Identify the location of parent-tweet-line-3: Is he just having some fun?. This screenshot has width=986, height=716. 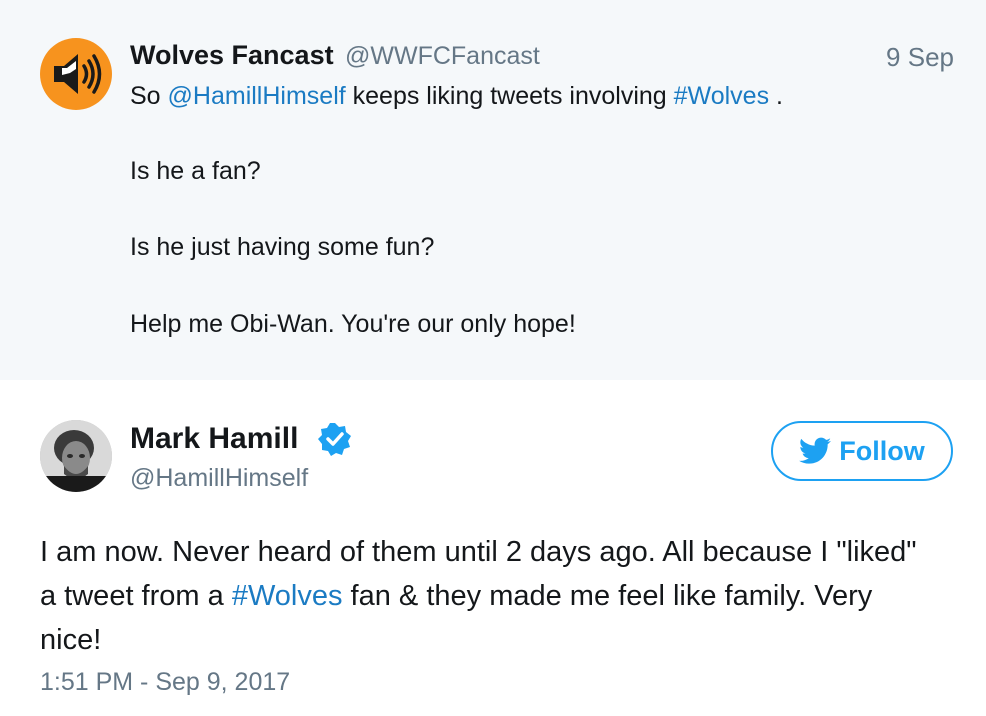
(282, 247).